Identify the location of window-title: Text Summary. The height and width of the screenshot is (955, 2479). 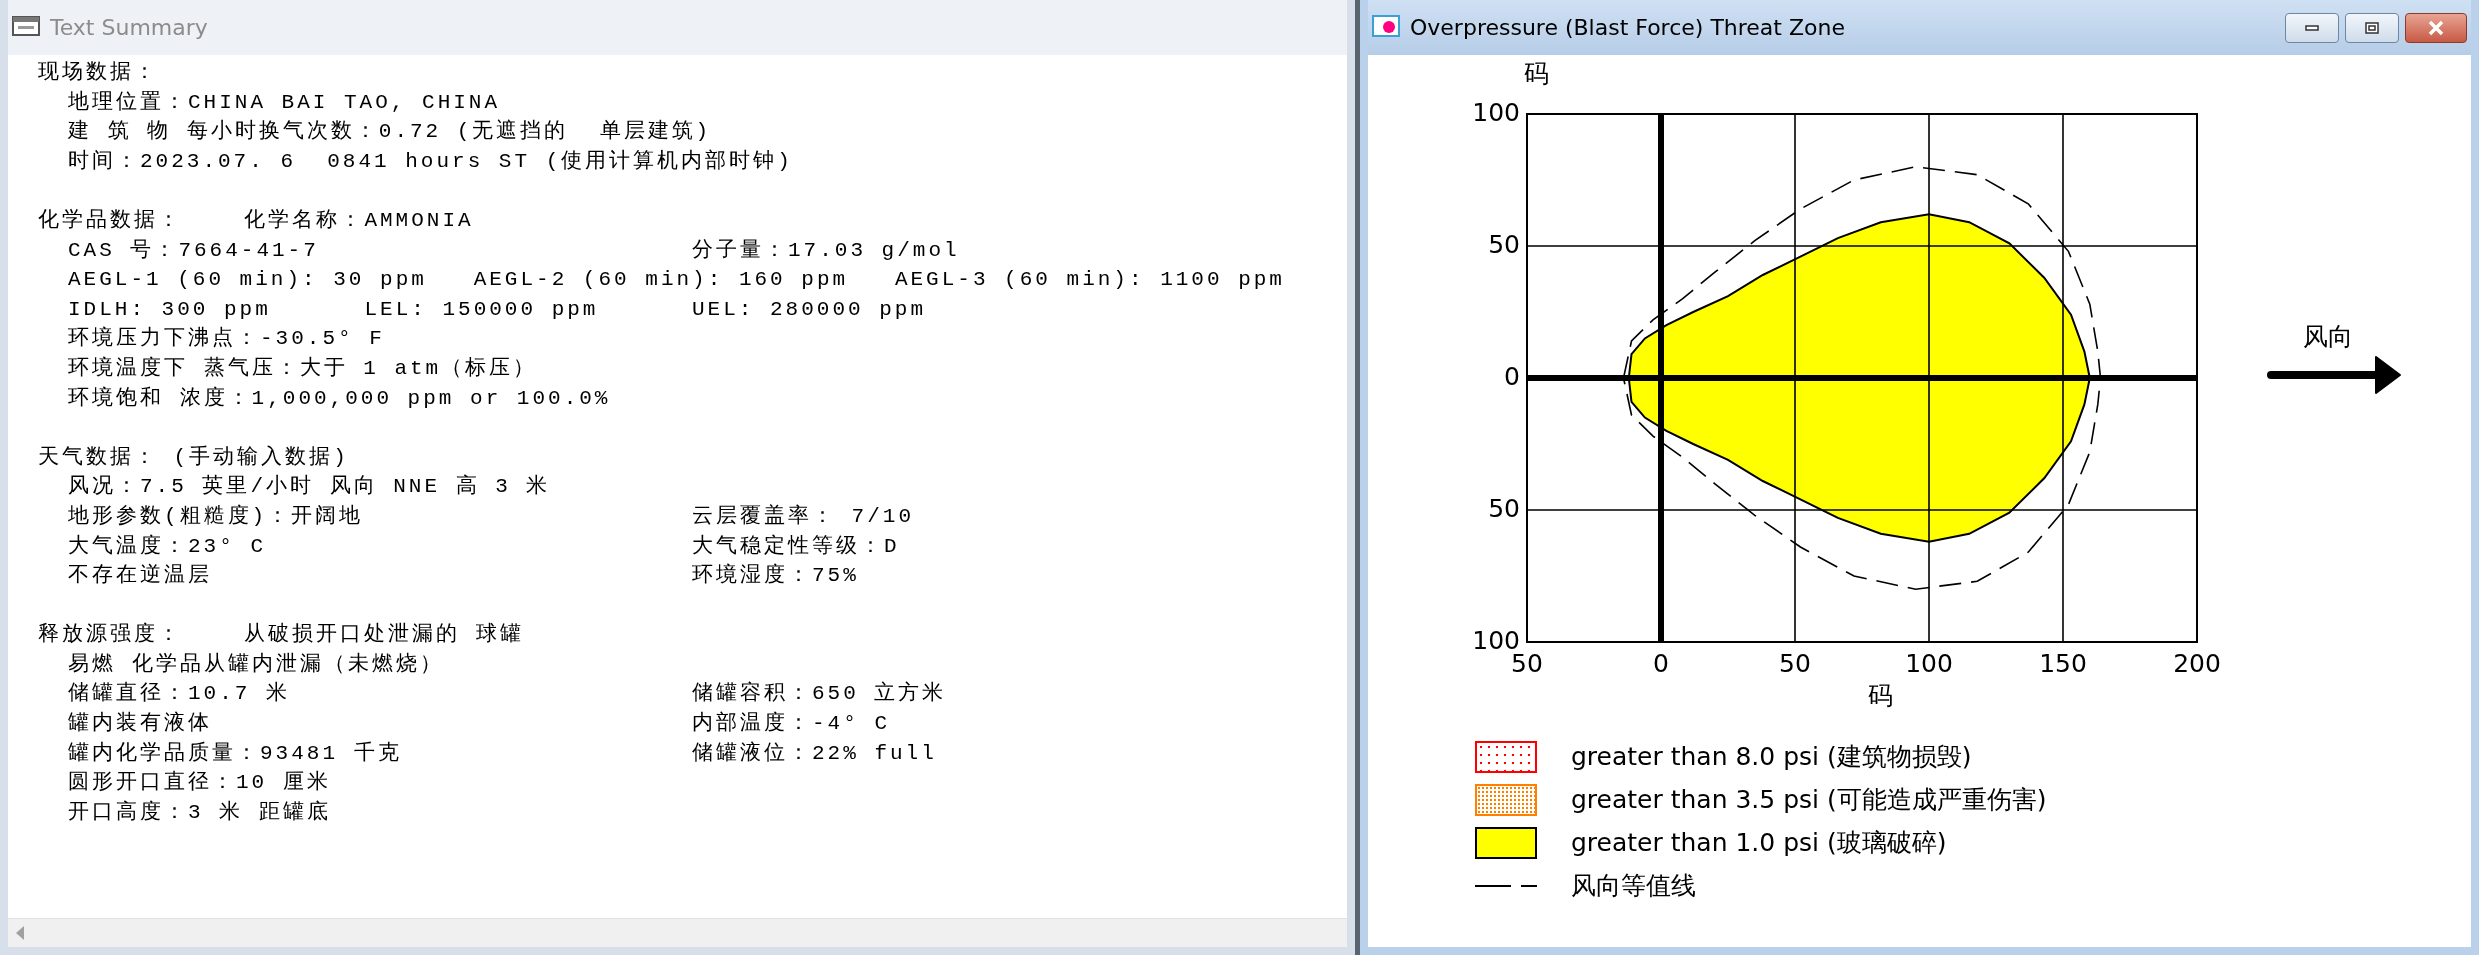
(129, 27).